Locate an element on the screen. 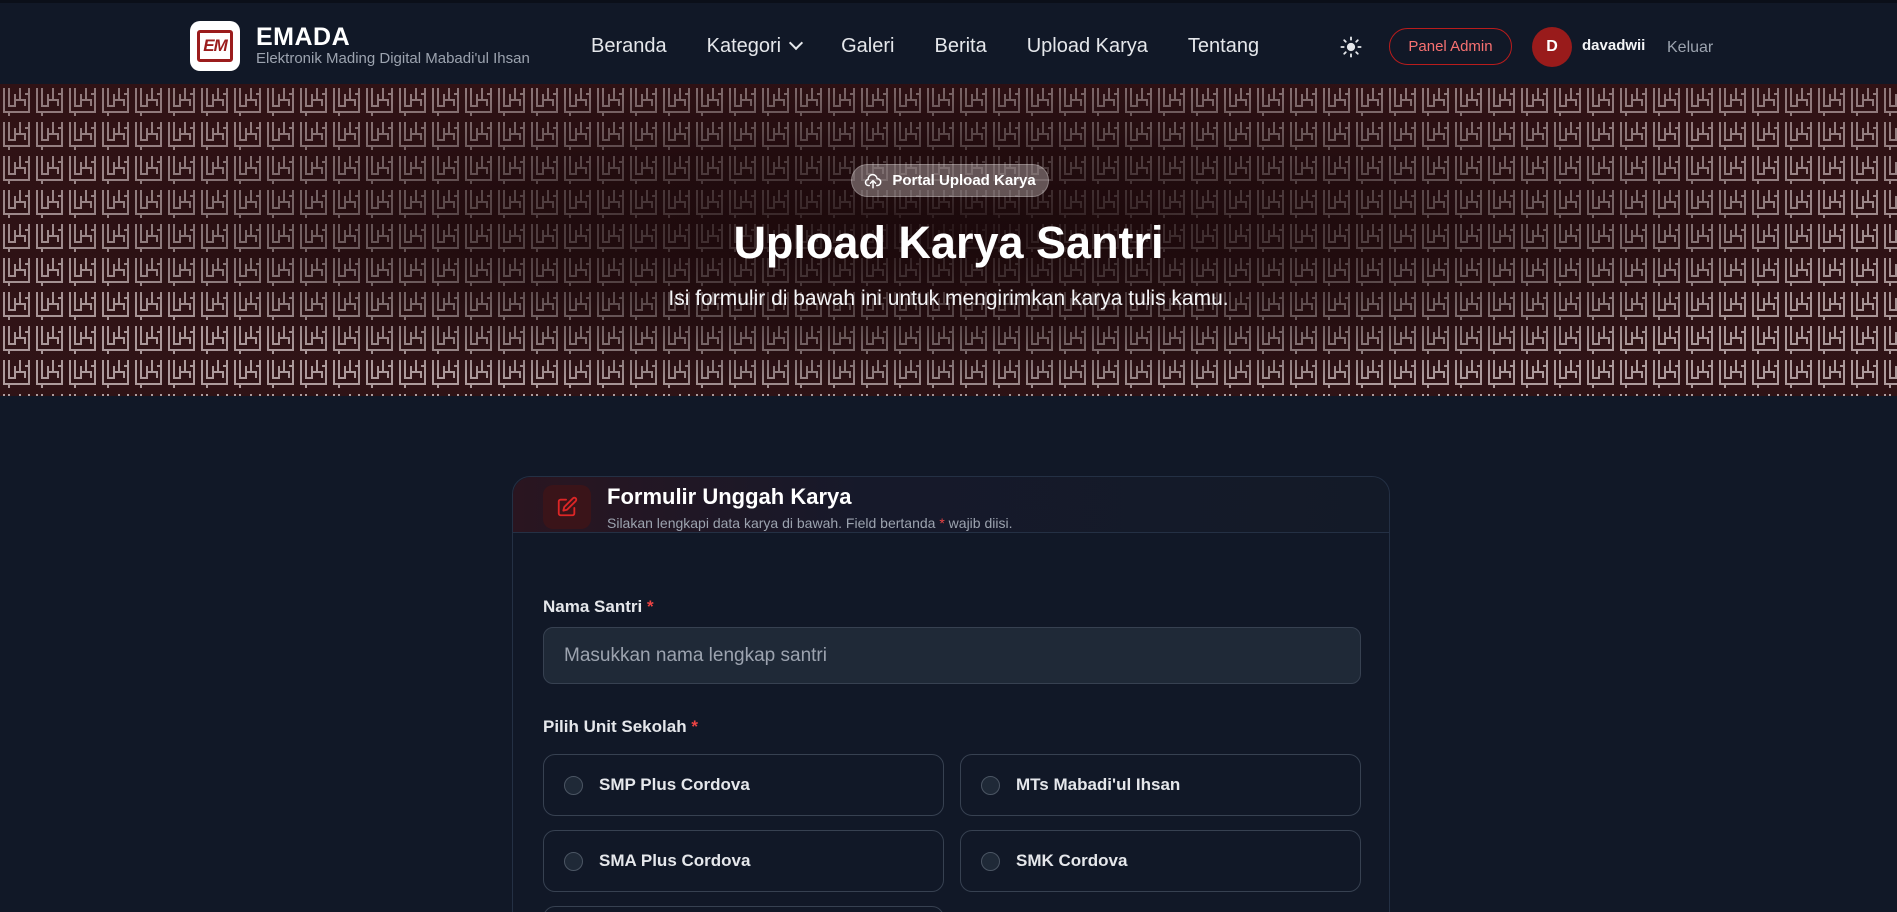  portal-badge: Portal Upload Karya is located at coordinates (950, 180).